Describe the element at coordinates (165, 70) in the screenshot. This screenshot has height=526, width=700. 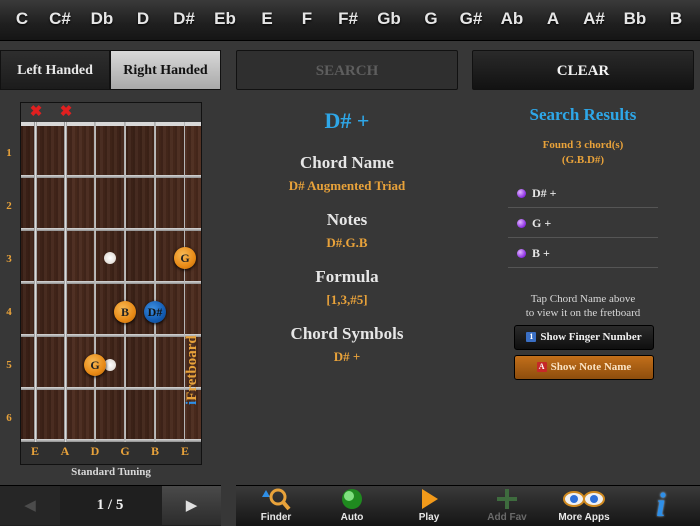
I see `right-handed-button: Right Handed` at that location.